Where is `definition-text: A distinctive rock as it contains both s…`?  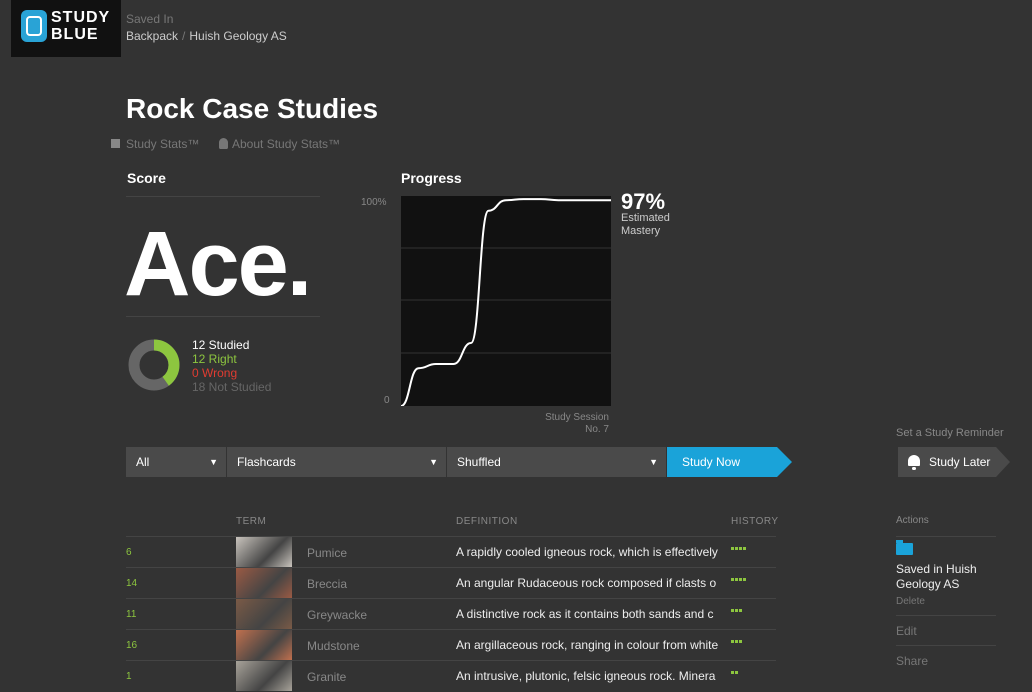 definition-text: A distinctive rock as it contains both s… is located at coordinates (585, 614).